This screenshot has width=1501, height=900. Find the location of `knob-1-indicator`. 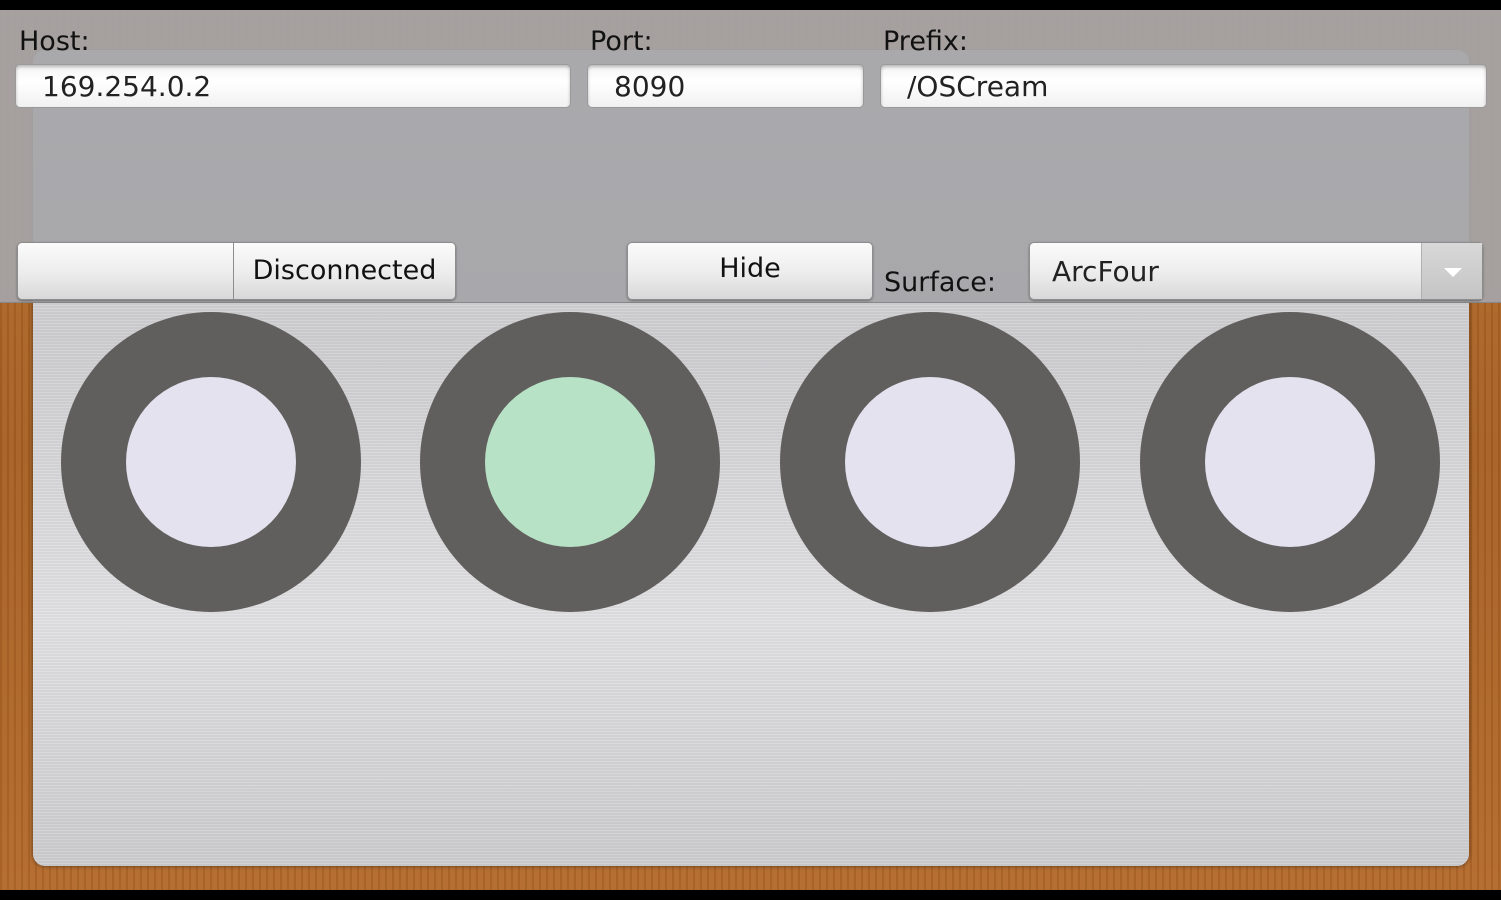

knob-1-indicator is located at coordinates (211, 462).